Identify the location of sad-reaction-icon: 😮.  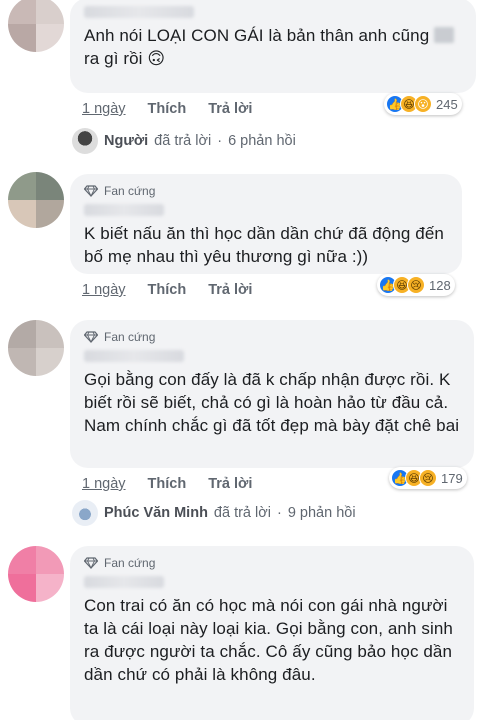
(423, 104).